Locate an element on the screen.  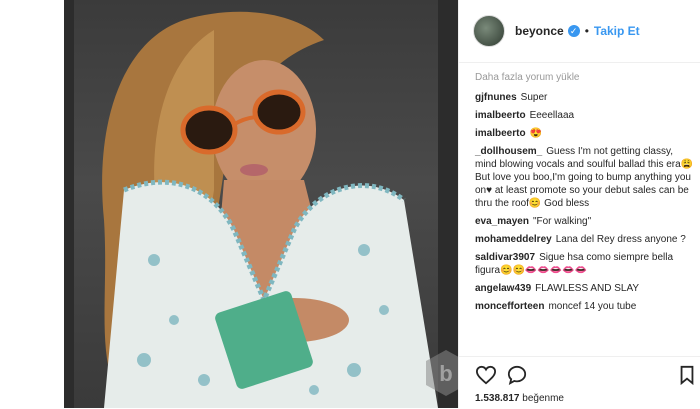
heart-icon is located at coordinates (486, 375).